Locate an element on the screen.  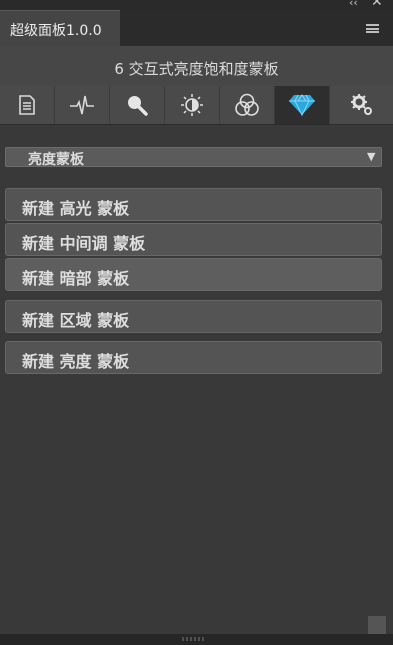
document-icon is located at coordinates (27, 105).